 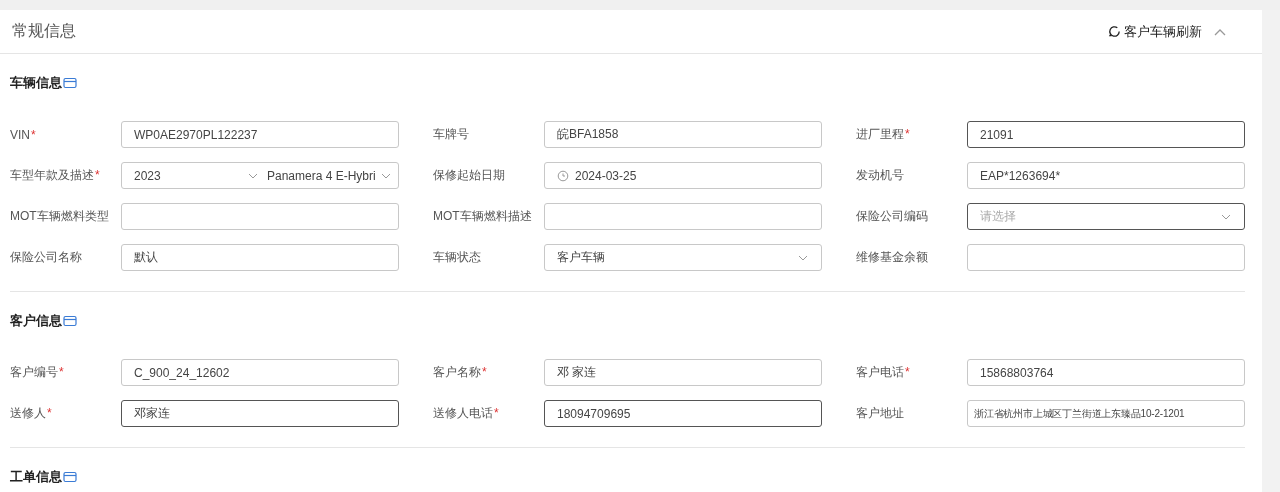 What do you see at coordinates (883, 372) in the screenshot?
I see `field-label: 客户电话*` at bounding box center [883, 372].